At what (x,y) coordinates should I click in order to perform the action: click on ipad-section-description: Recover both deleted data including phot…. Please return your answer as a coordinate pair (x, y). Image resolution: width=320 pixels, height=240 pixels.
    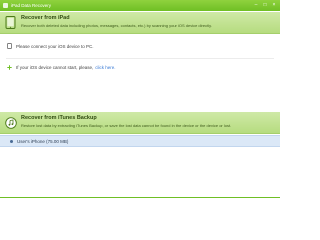
    Looking at the image, I should click on (116, 25).